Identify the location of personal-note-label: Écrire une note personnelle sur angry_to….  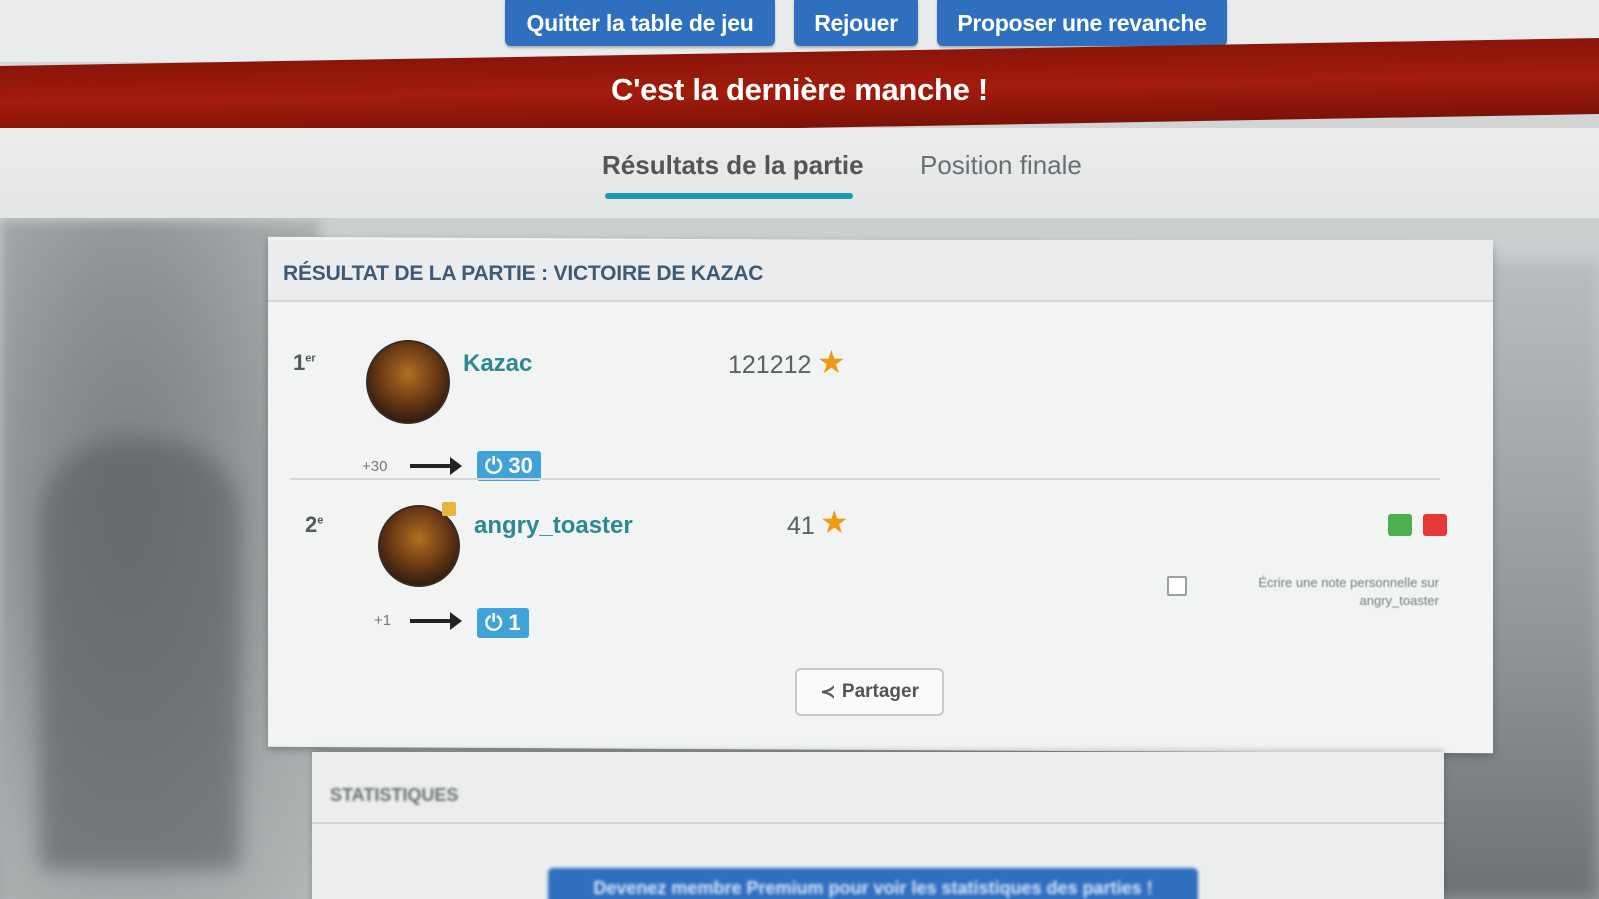
(1316, 592).